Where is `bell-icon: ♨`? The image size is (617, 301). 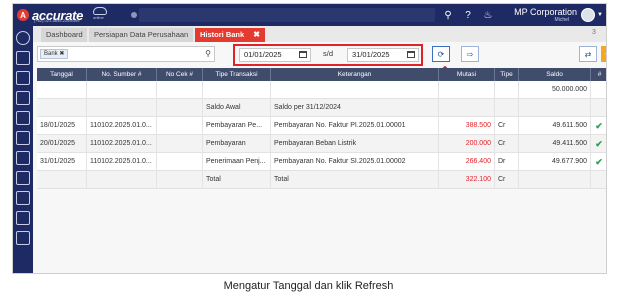 bell-icon: ♨ is located at coordinates (488, 15).